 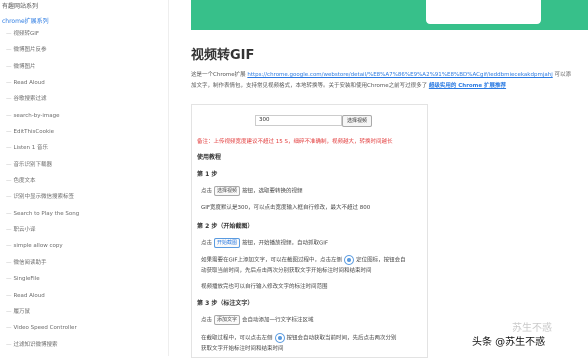 I want to click on sidebar-item: — 色度文本, so click(x=74, y=181).